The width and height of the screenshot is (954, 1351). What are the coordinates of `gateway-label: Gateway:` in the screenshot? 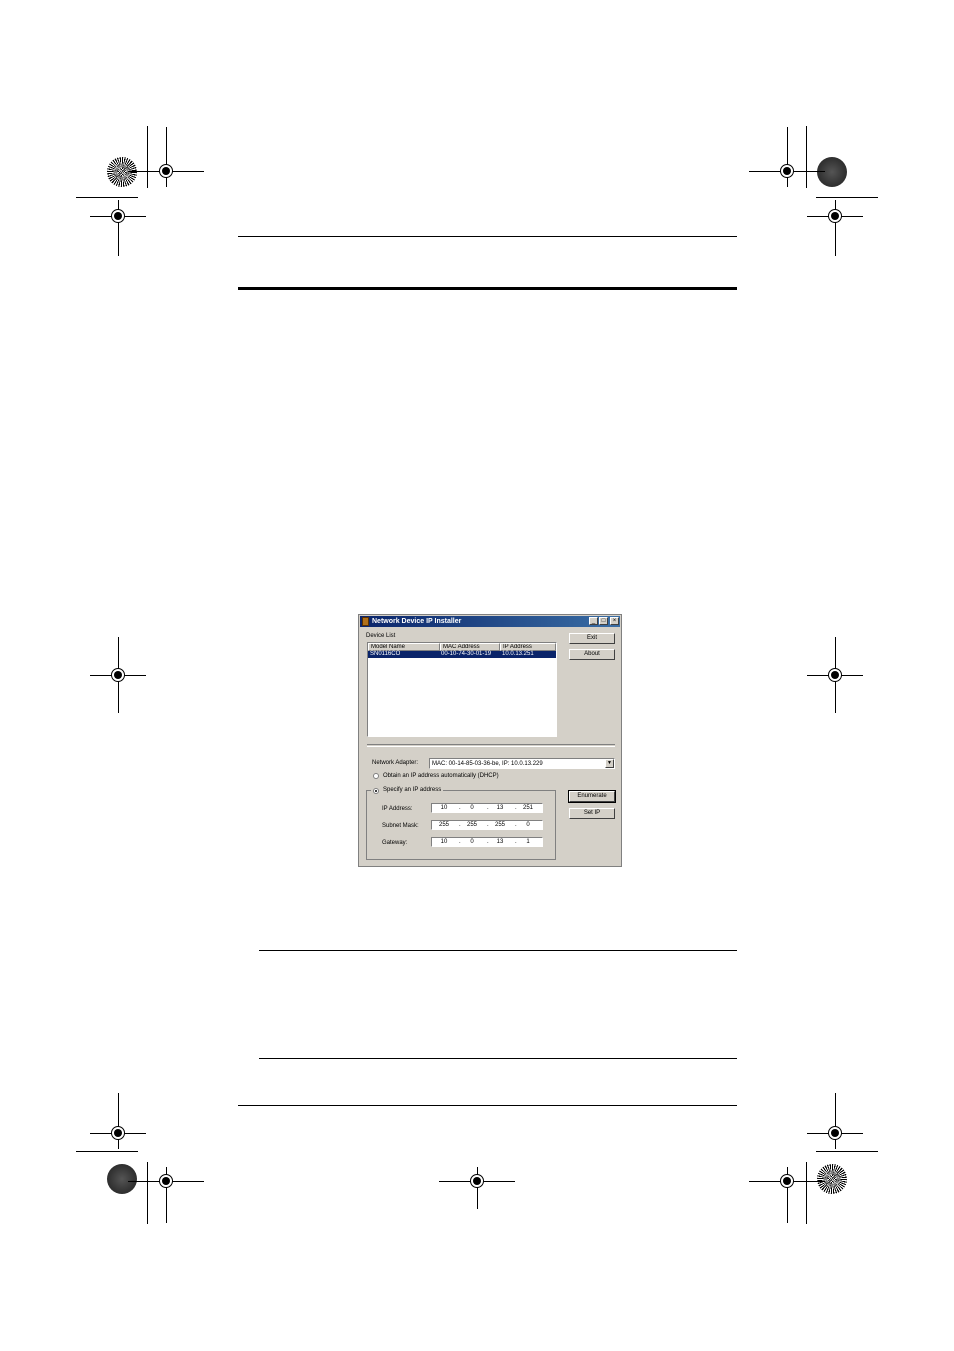 It's located at (395, 843).